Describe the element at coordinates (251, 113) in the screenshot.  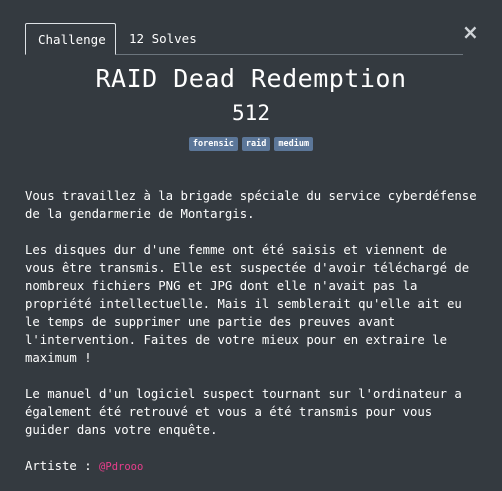
I see `challenge-points: 512` at that location.